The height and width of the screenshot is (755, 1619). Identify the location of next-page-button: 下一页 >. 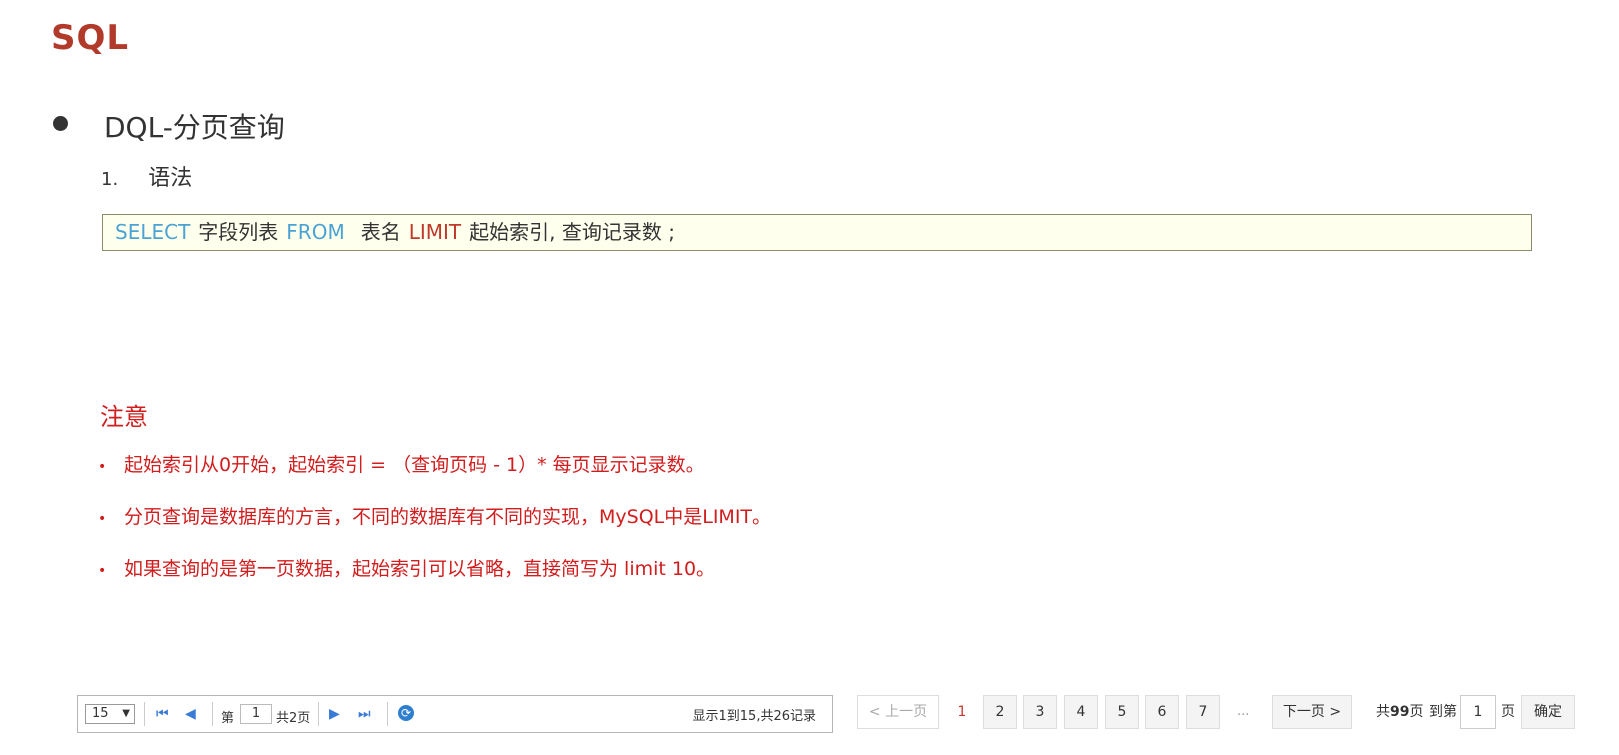
(1312, 712).